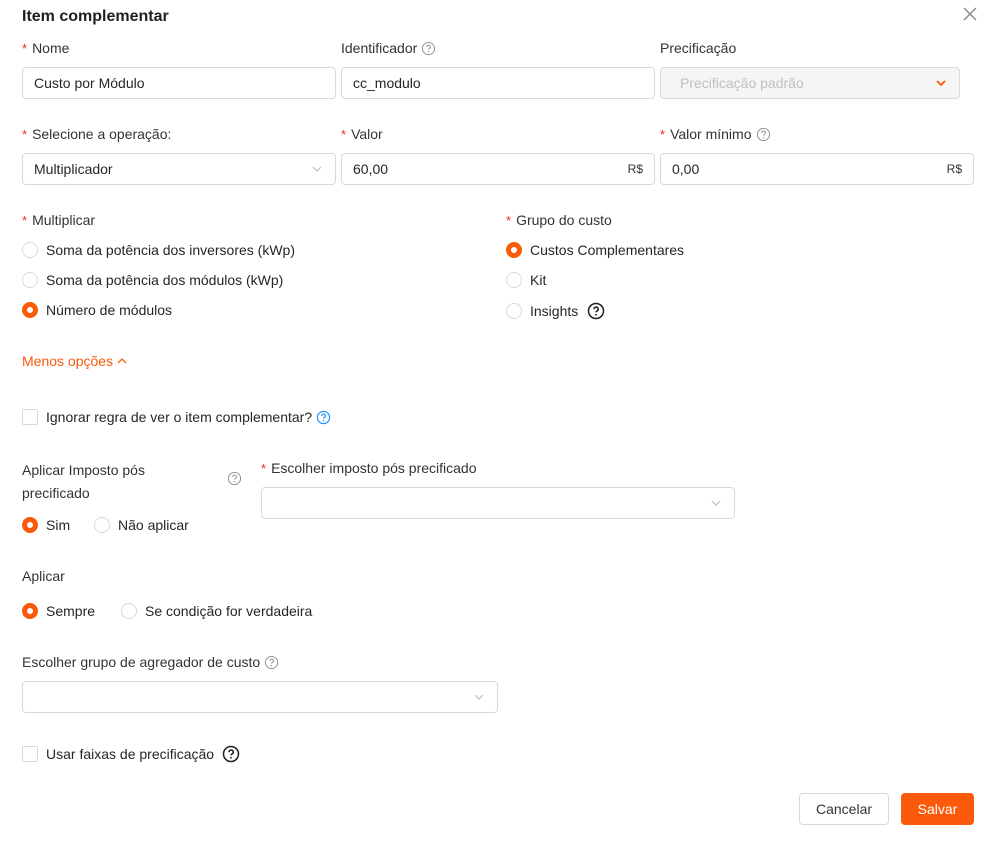 Image resolution: width=995 pixels, height=841 pixels. I want to click on aplicar-option-condicao: Se condição for verdadeira, so click(216, 611).